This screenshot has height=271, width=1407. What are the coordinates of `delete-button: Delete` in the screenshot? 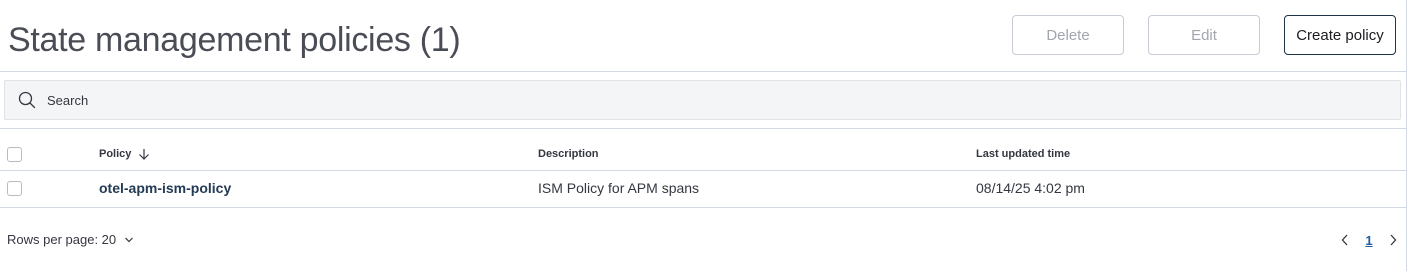 It's located at (1068, 35).